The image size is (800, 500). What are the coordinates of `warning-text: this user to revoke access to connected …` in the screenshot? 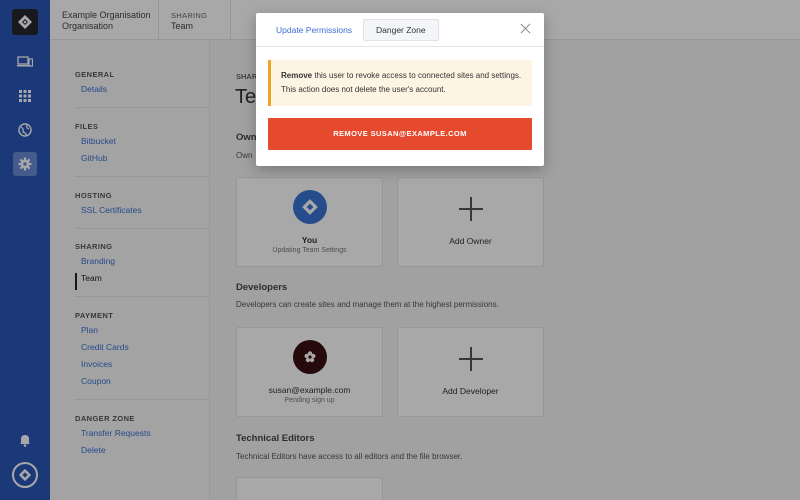 It's located at (401, 82).